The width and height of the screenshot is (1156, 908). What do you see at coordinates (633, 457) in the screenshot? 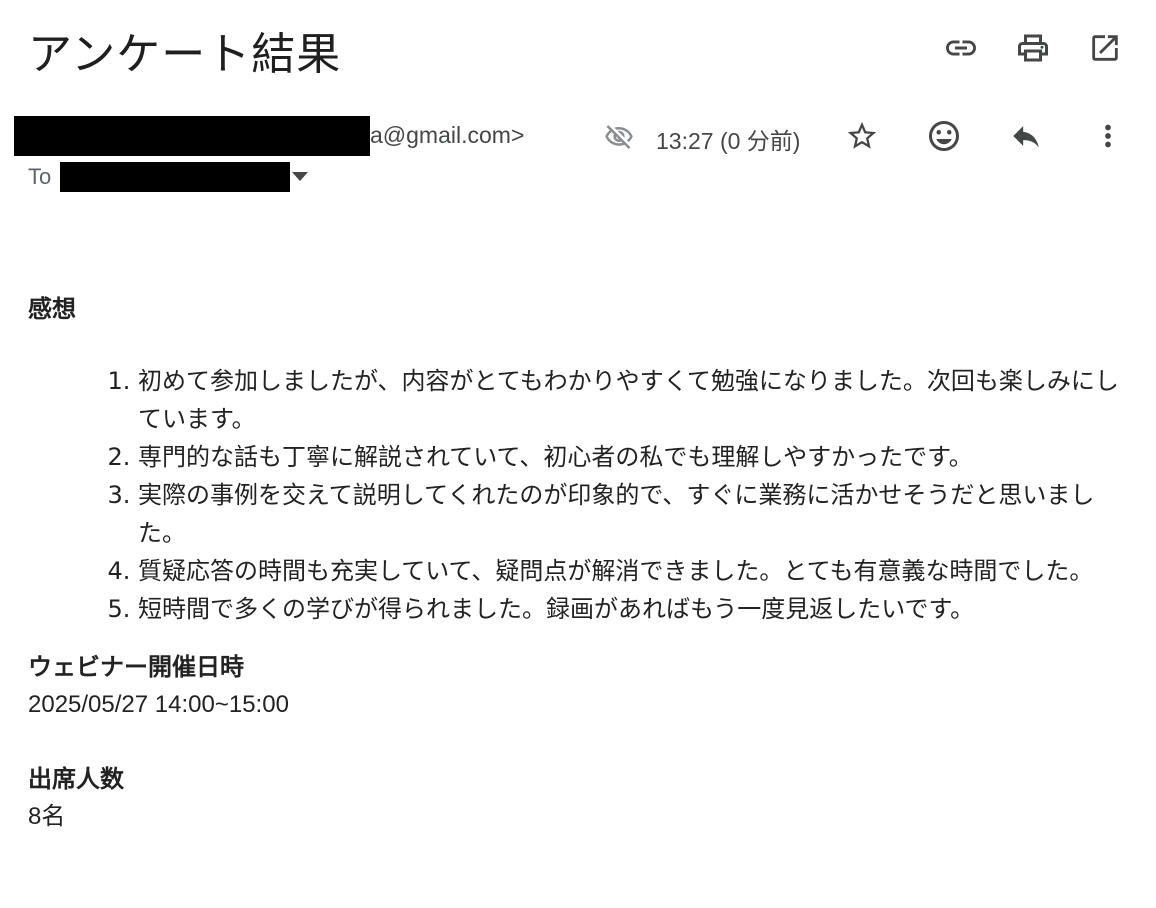
I see `list-item: 専門的な話も丁寧に解説されていて、初心者の私でも理解しやすかったです。` at bounding box center [633, 457].